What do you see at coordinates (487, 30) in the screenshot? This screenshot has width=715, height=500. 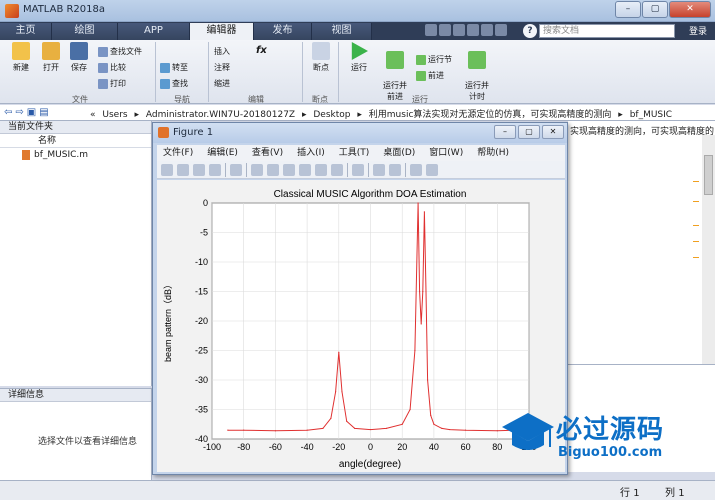 I see `undo-icon` at bounding box center [487, 30].